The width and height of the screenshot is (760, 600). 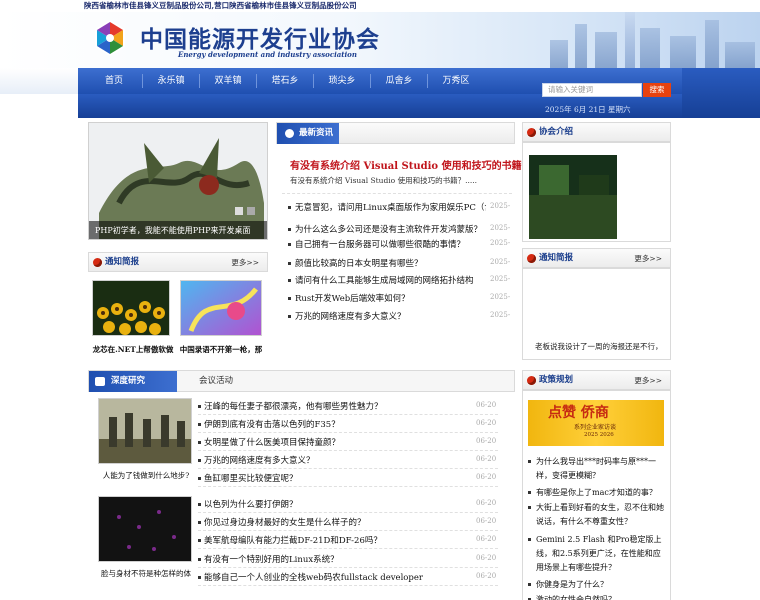 What do you see at coordinates (146, 475) in the screenshot?
I see `research-caption-1: 人能为了钱做到什么地步?` at bounding box center [146, 475].